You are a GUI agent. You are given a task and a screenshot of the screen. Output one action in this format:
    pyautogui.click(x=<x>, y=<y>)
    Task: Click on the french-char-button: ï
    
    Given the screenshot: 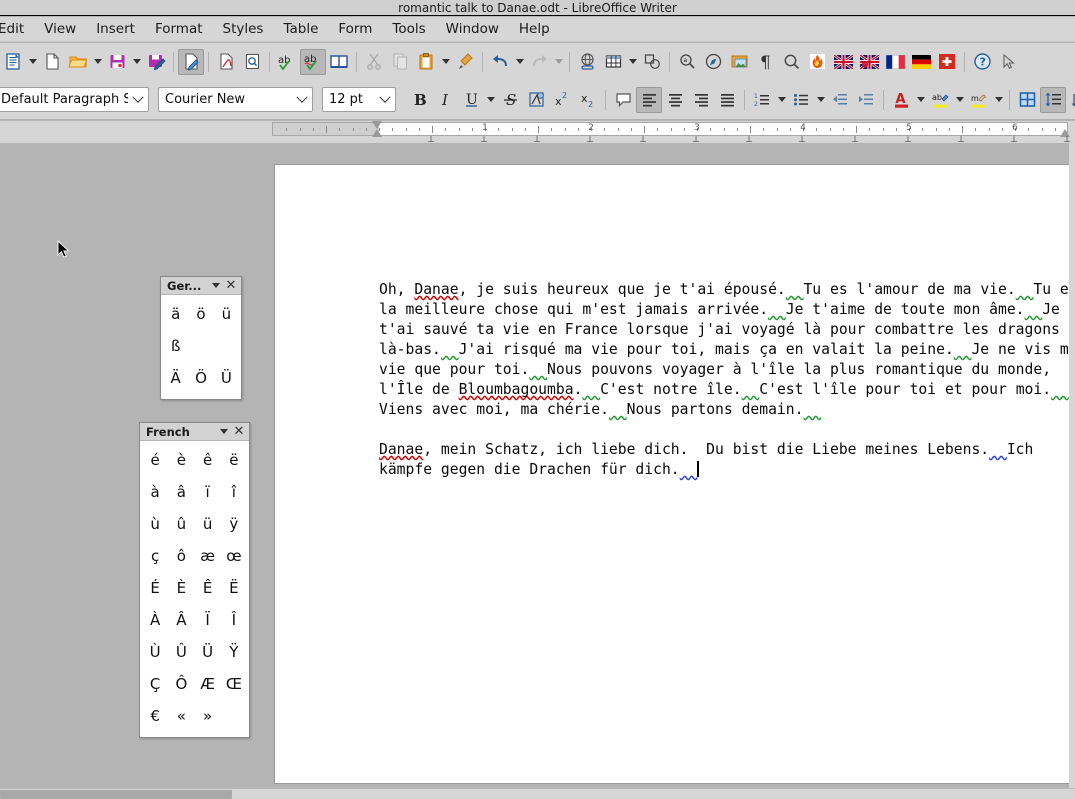 What is the action you would take?
    pyautogui.click(x=208, y=492)
    